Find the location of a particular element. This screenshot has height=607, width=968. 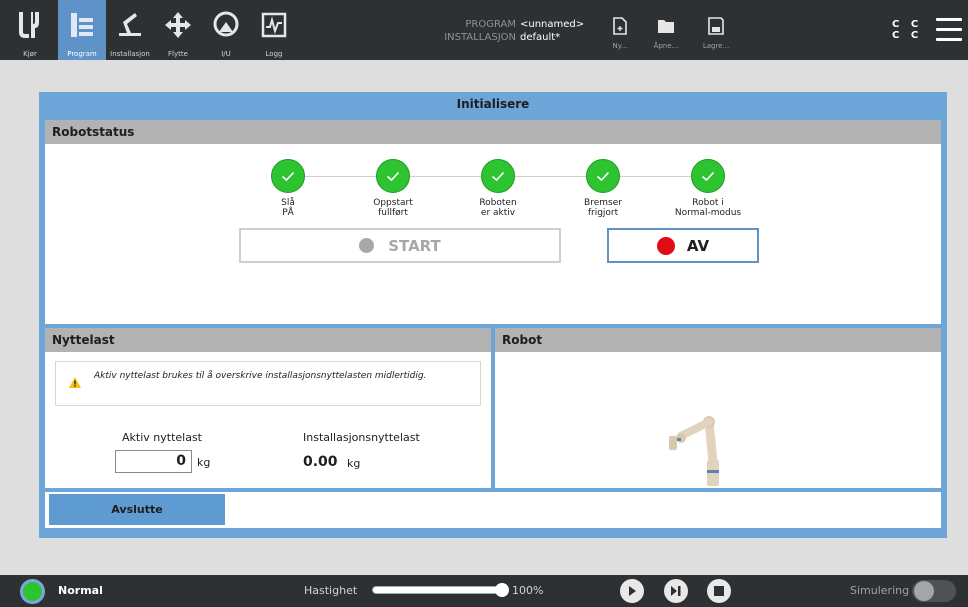

move-icon is located at coordinates (178, 25).